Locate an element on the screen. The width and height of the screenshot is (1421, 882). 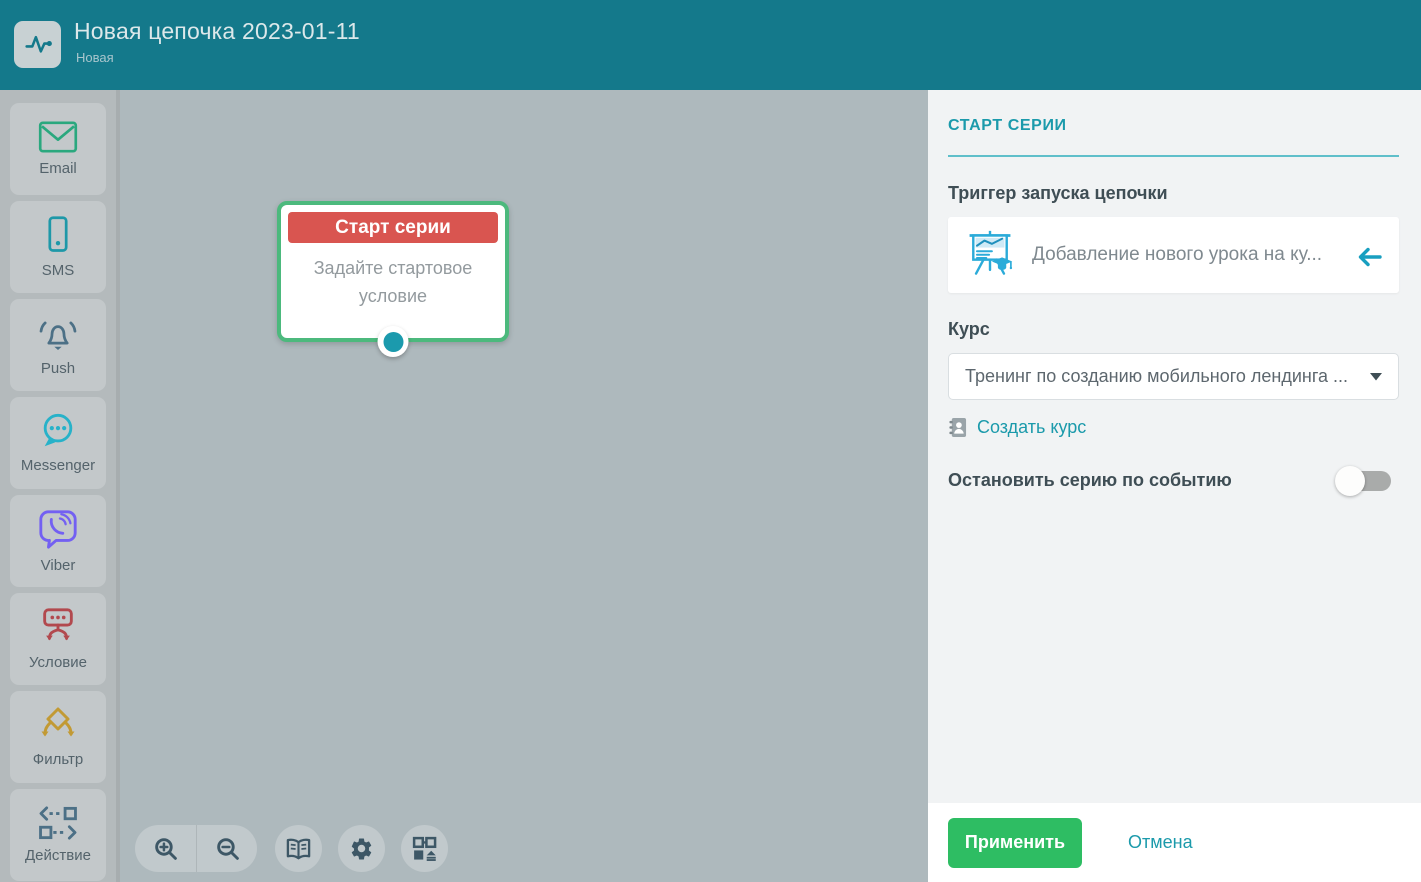
connector-dot-icon is located at coordinates (393, 341).